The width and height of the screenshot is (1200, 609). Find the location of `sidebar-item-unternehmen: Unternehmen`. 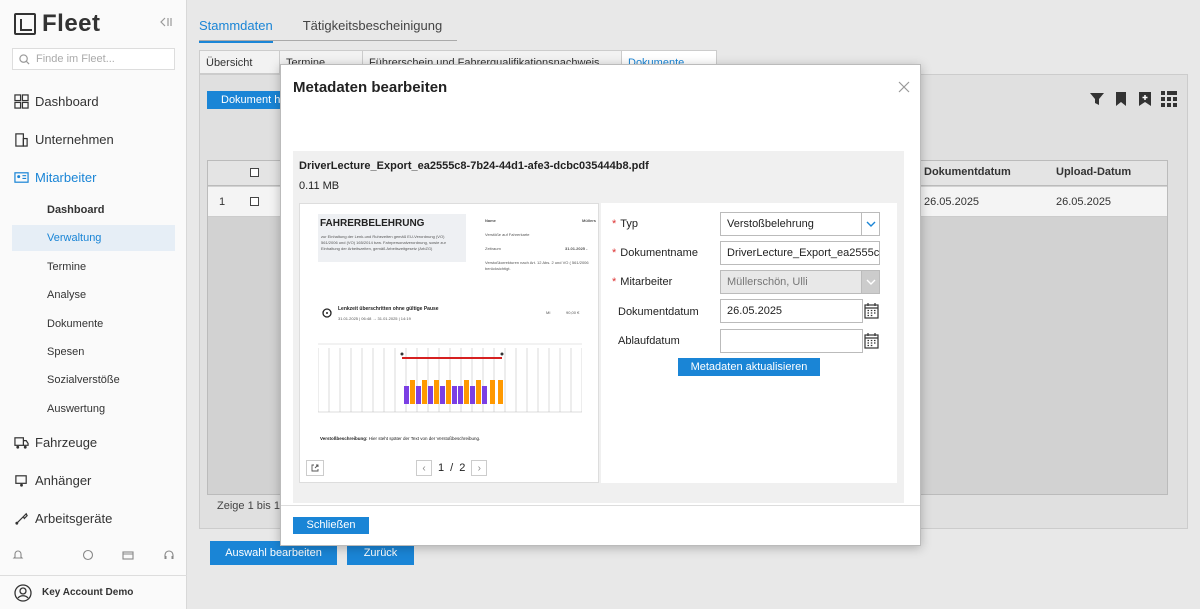

sidebar-item-unternehmen: Unternehmen is located at coordinates (64, 139).